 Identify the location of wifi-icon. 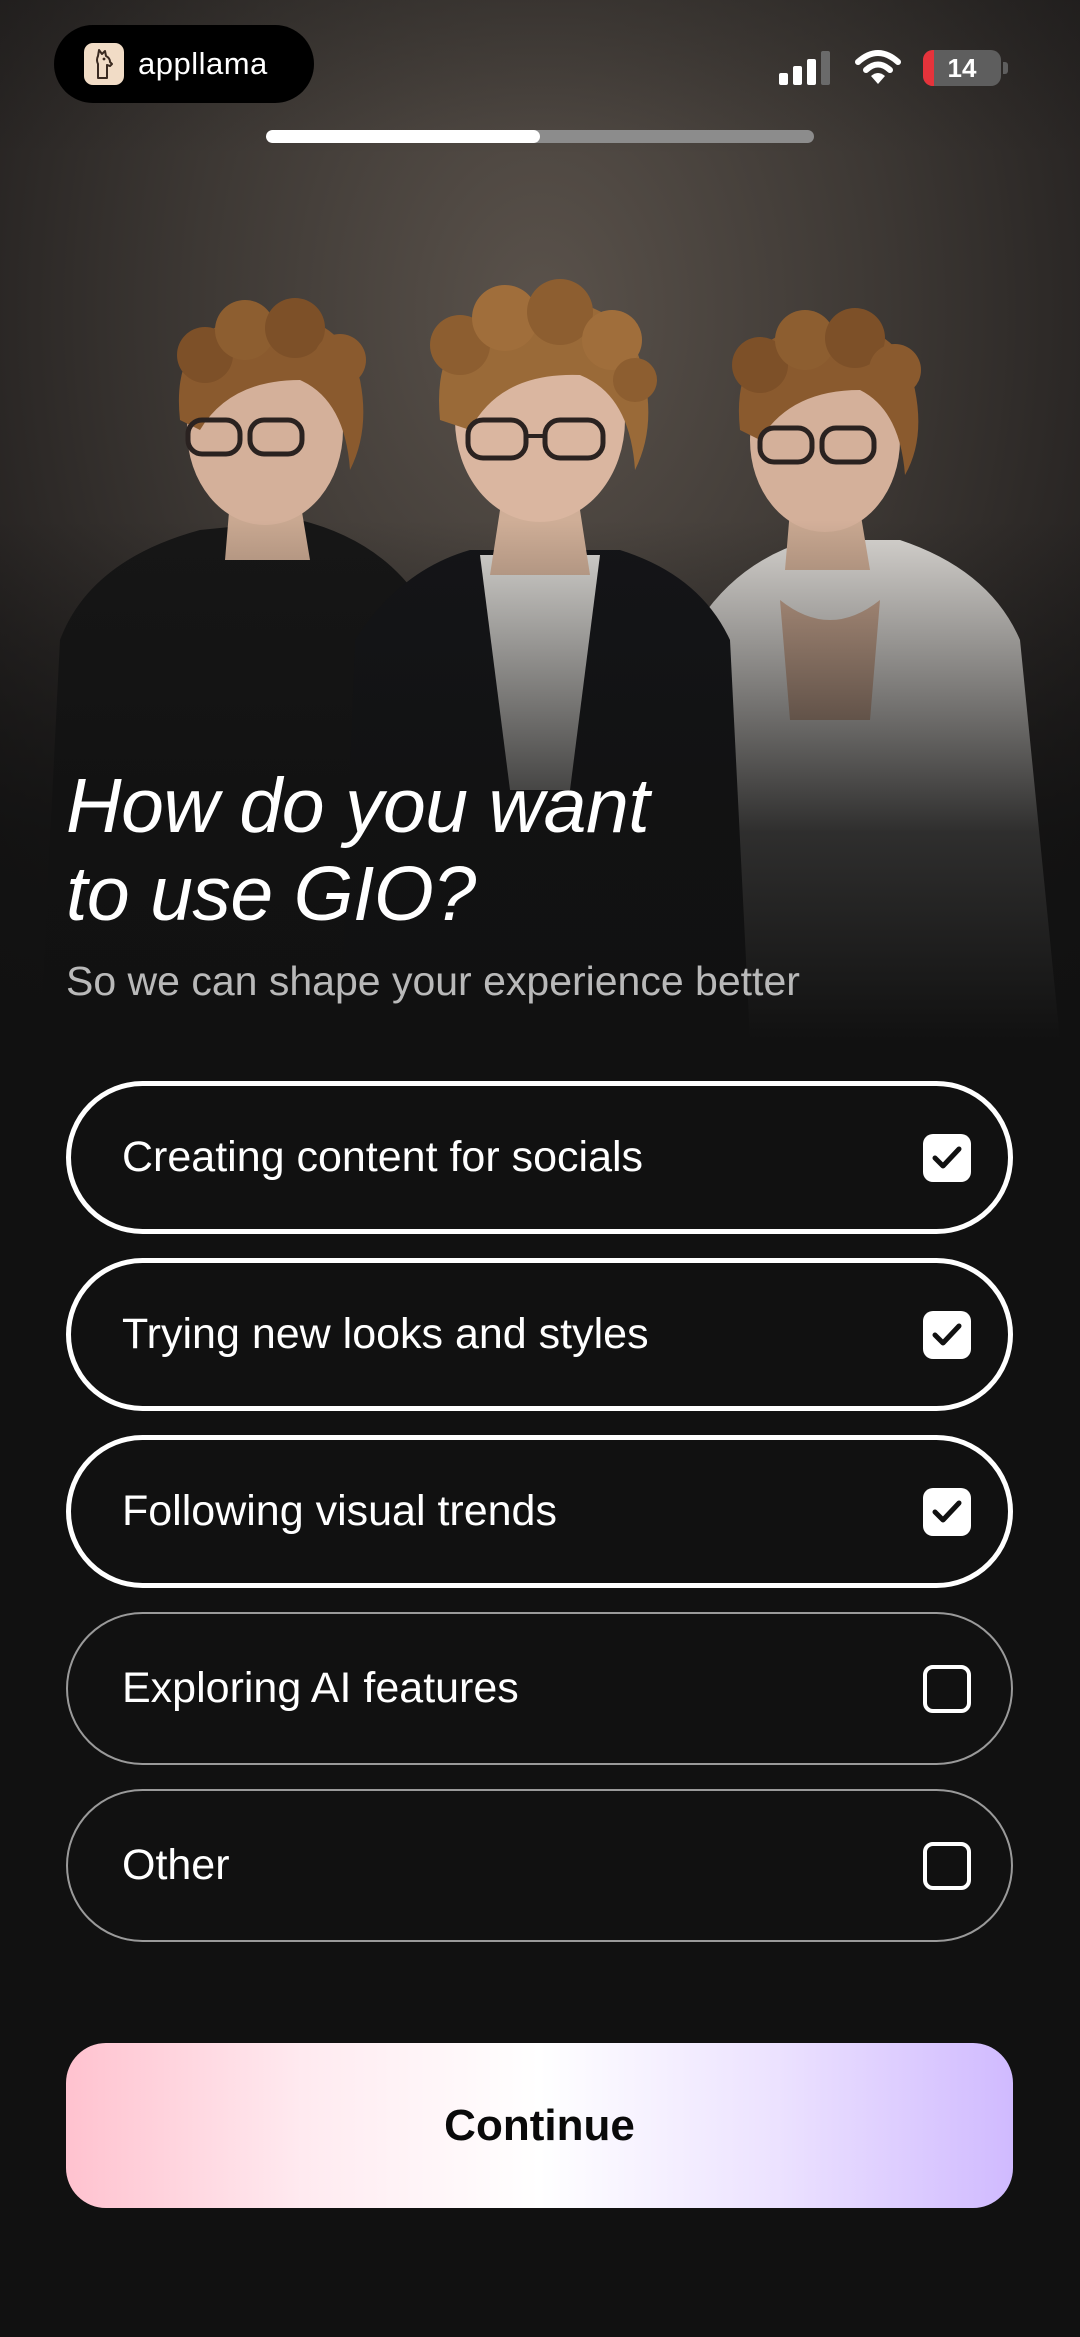
(878, 67).